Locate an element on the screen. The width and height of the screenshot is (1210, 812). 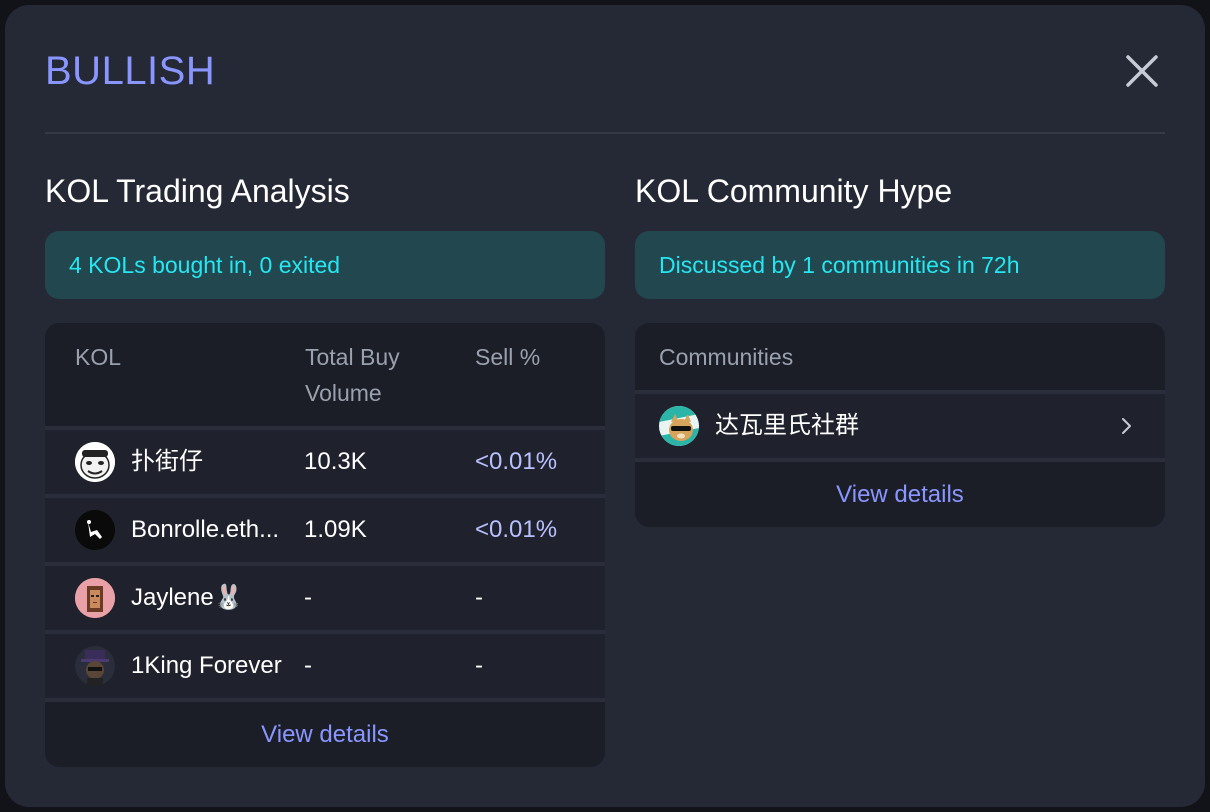
community-row: 达瓦里氏社群 is located at coordinates (900, 426).